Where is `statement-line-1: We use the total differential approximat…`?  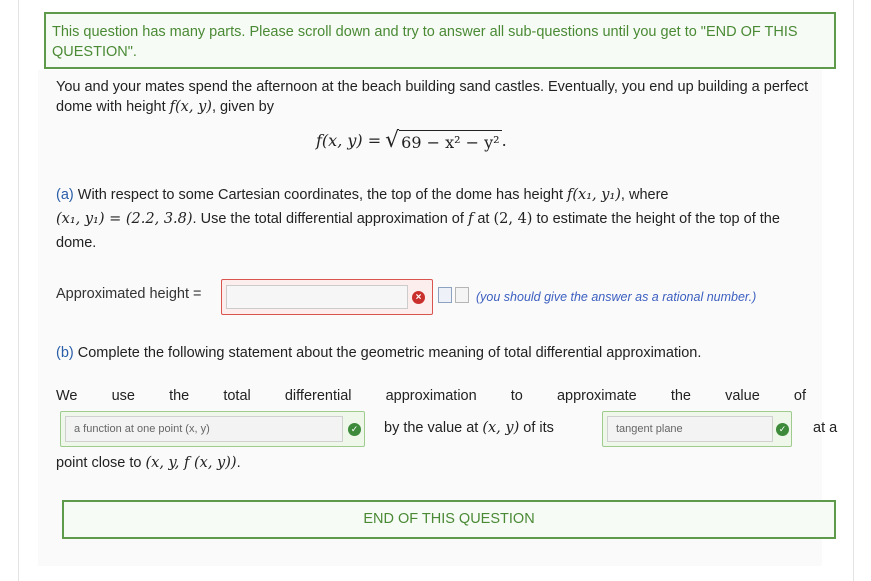
statement-line-1: We use the total differential approximat… is located at coordinates (431, 396).